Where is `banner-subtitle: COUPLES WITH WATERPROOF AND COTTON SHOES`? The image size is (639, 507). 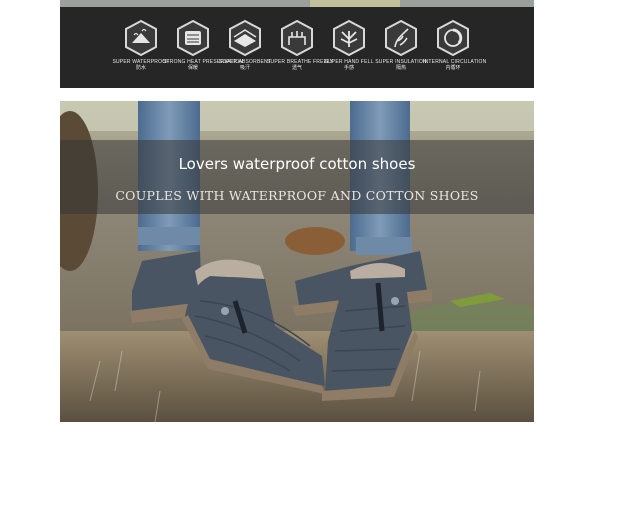
banner-subtitle: COUPLES WITH WATERPROOF AND COTTON SHOES is located at coordinates (297, 195).